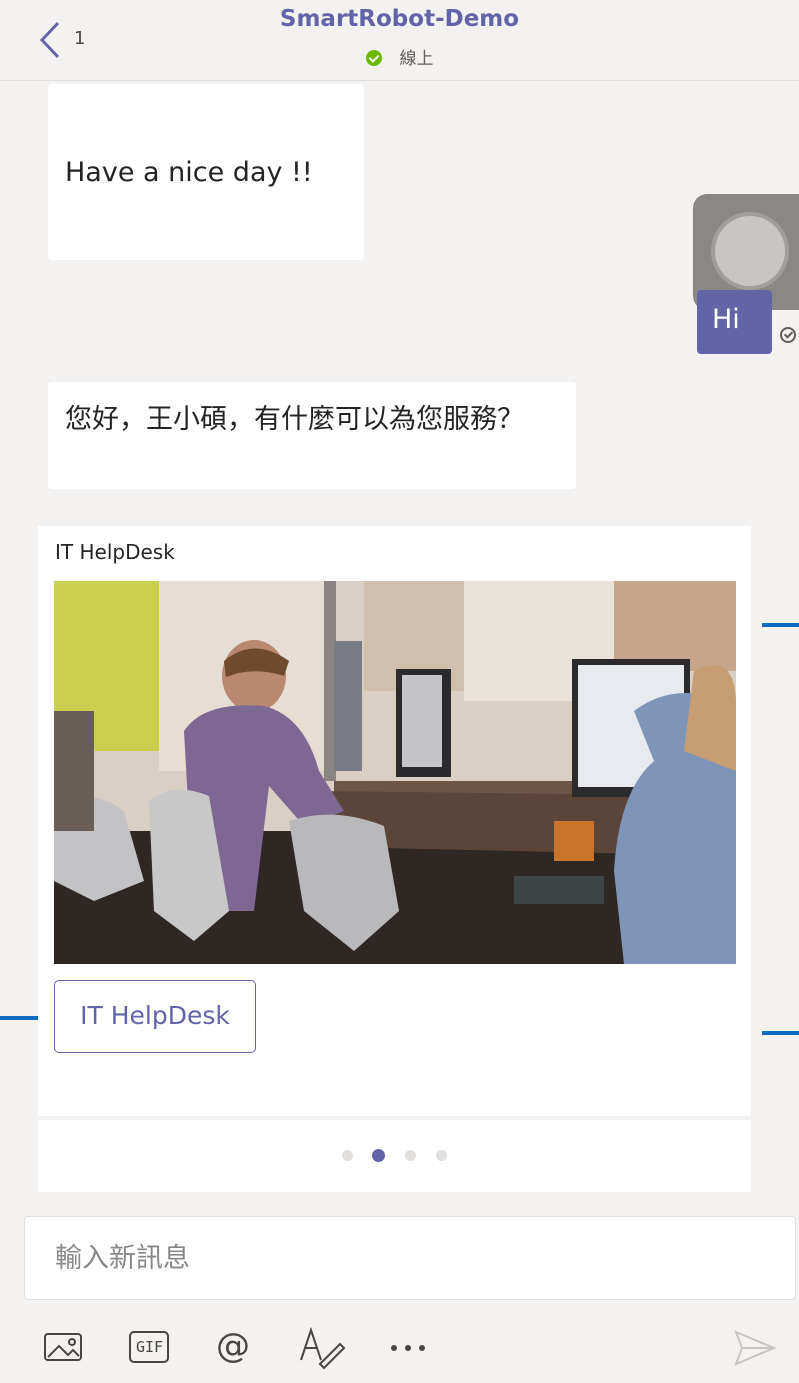 The height and width of the screenshot is (1383, 799). Describe the element at coordinates (294, 419) in the screenshot. I see `message-text: 您好，王小碩，有什麼可以為您服務？` at that location.